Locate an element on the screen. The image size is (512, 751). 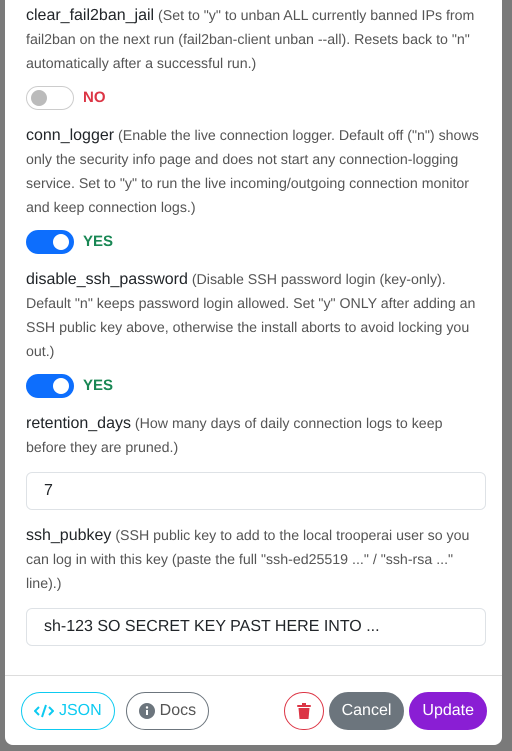
trash-icon is located at coordinates (303, 710).